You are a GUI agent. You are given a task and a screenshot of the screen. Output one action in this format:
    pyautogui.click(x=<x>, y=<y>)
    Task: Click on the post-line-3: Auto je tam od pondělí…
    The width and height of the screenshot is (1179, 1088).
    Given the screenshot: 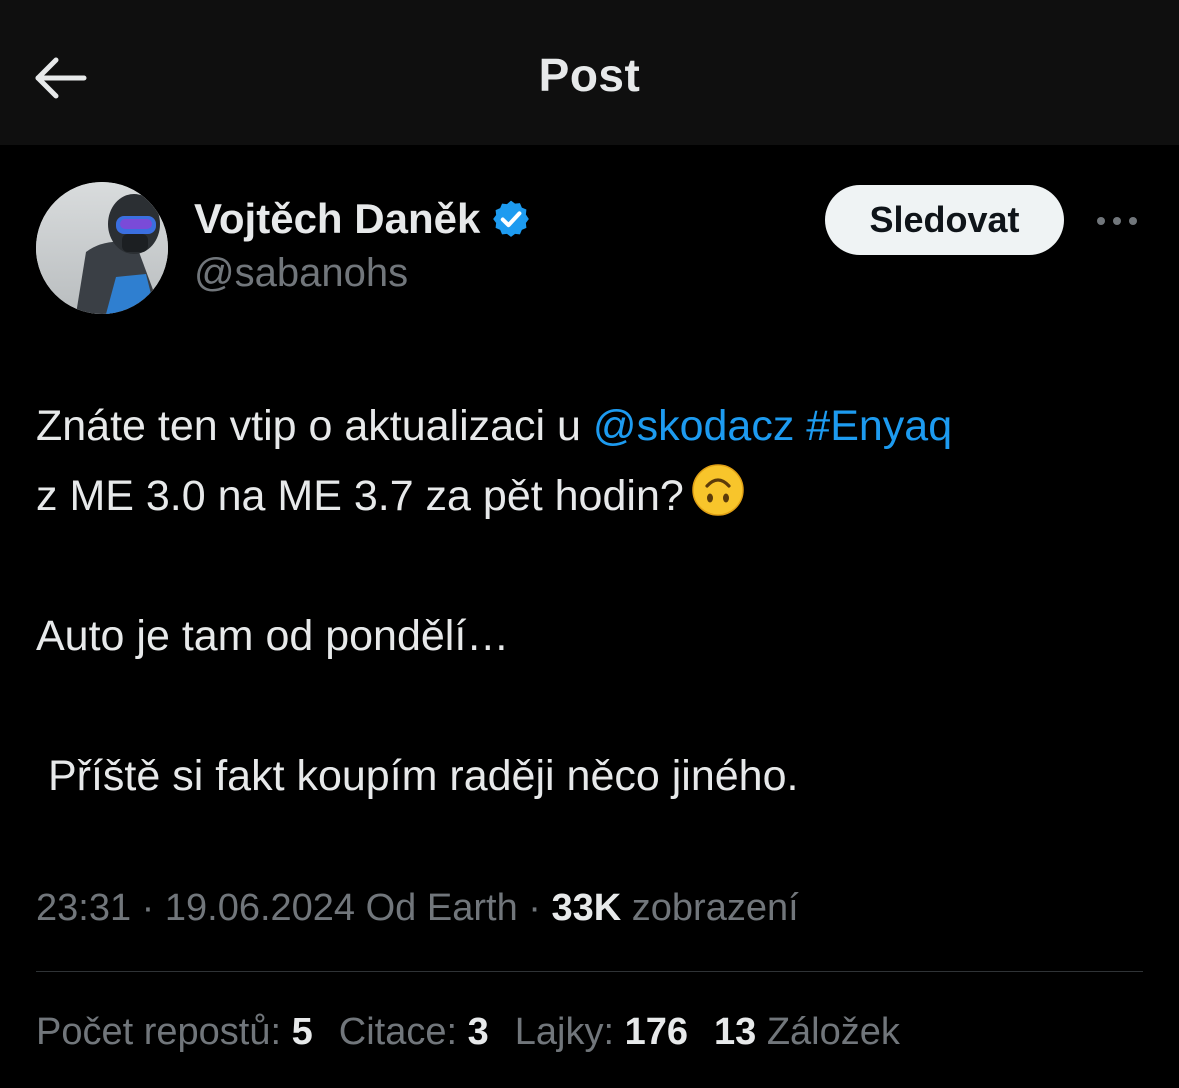 What is the action you would take?
    pyautogui.click(x=273, y=636)
    